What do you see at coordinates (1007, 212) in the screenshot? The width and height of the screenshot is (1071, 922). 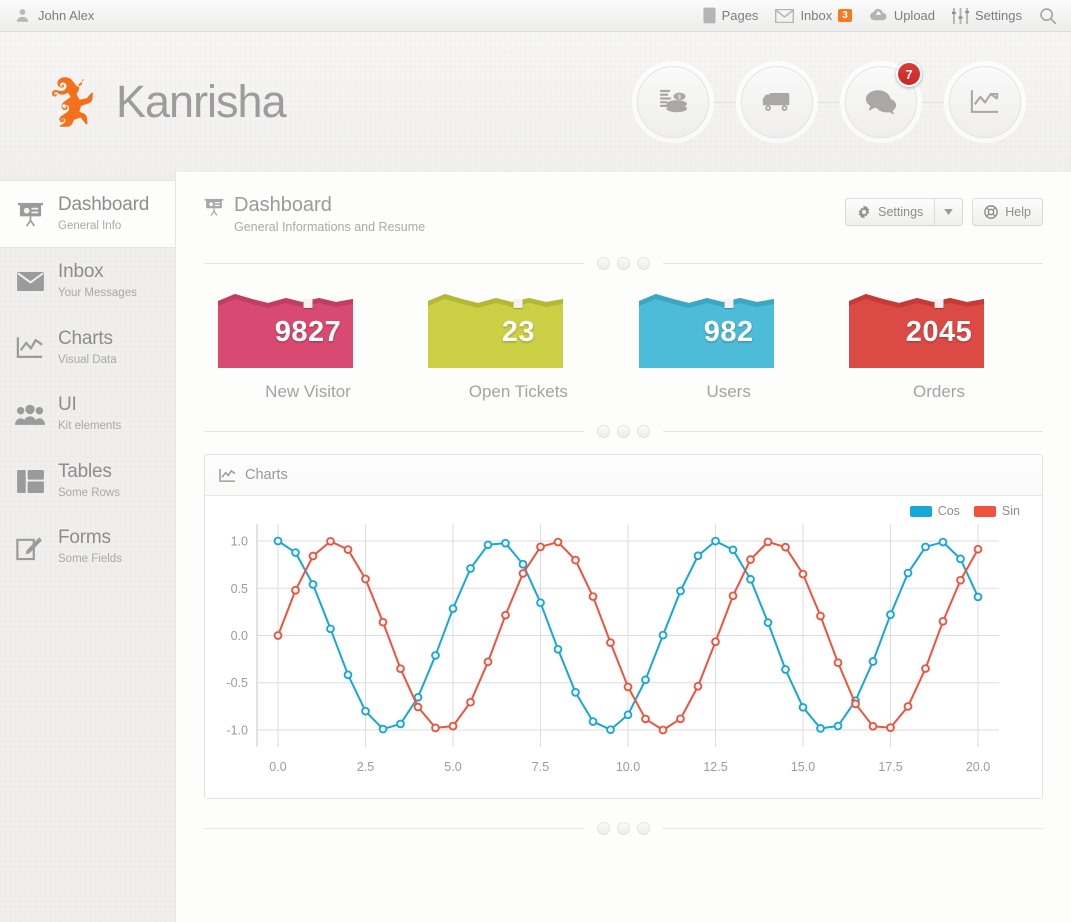 I see `help-button: Help` at bounding box center [1007, 212].